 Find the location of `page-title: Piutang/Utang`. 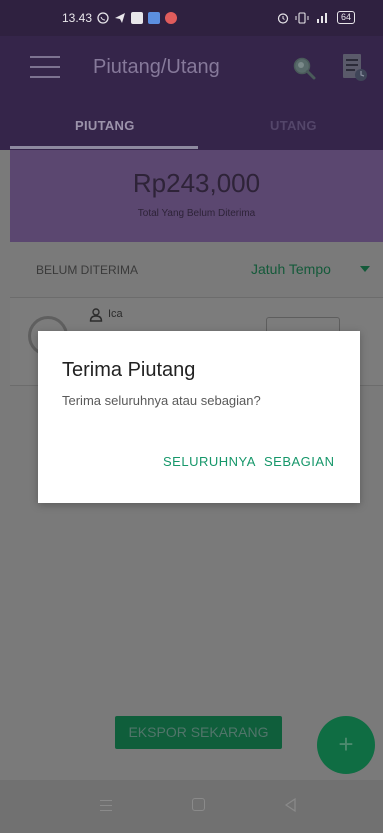

page-title: Piutang/Utang is located at coordinates (156, 67).